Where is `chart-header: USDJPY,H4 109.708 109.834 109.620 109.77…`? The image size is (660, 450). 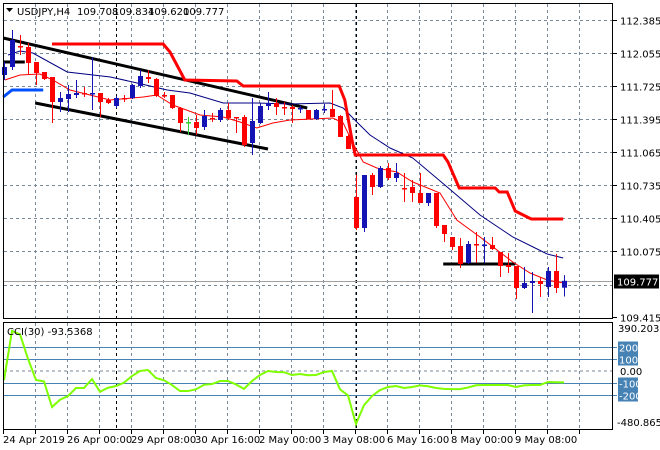
chart-header: USDJPY,H4 109.708 109.834 109.620 109.77… is located at coordinates (115, 12).